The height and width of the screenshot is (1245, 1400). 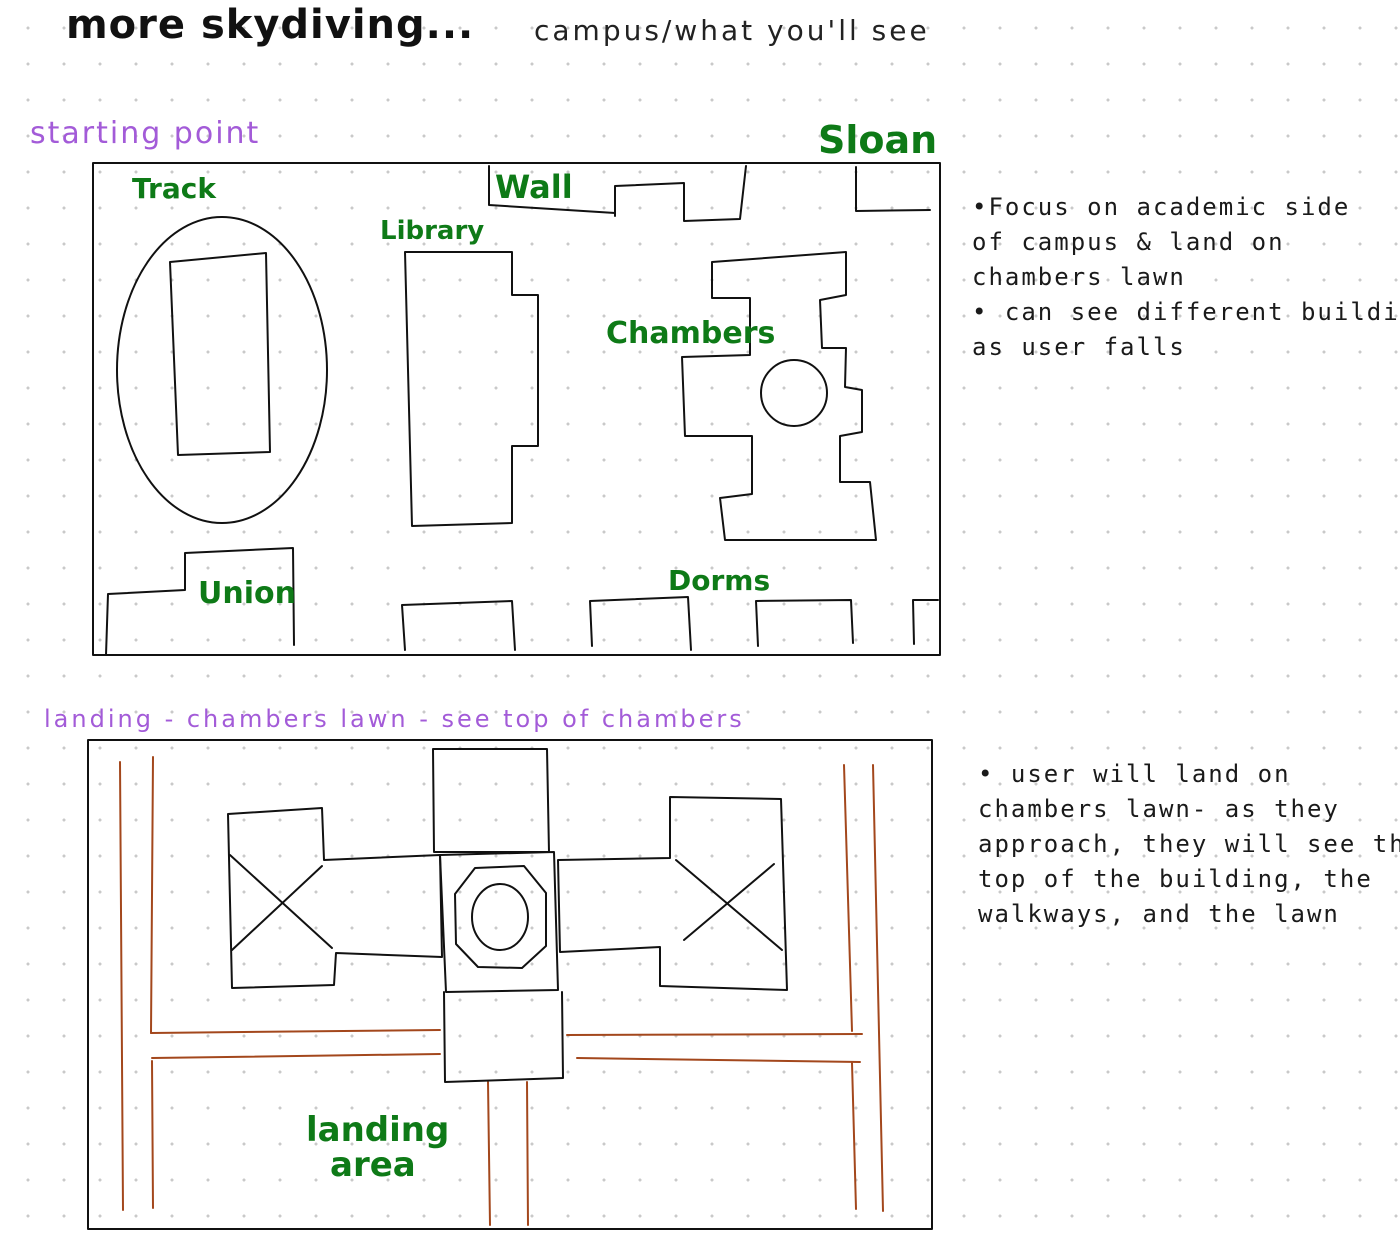 I want to click on note-line: •Focus on academic side, so click(x=1161, y=207).